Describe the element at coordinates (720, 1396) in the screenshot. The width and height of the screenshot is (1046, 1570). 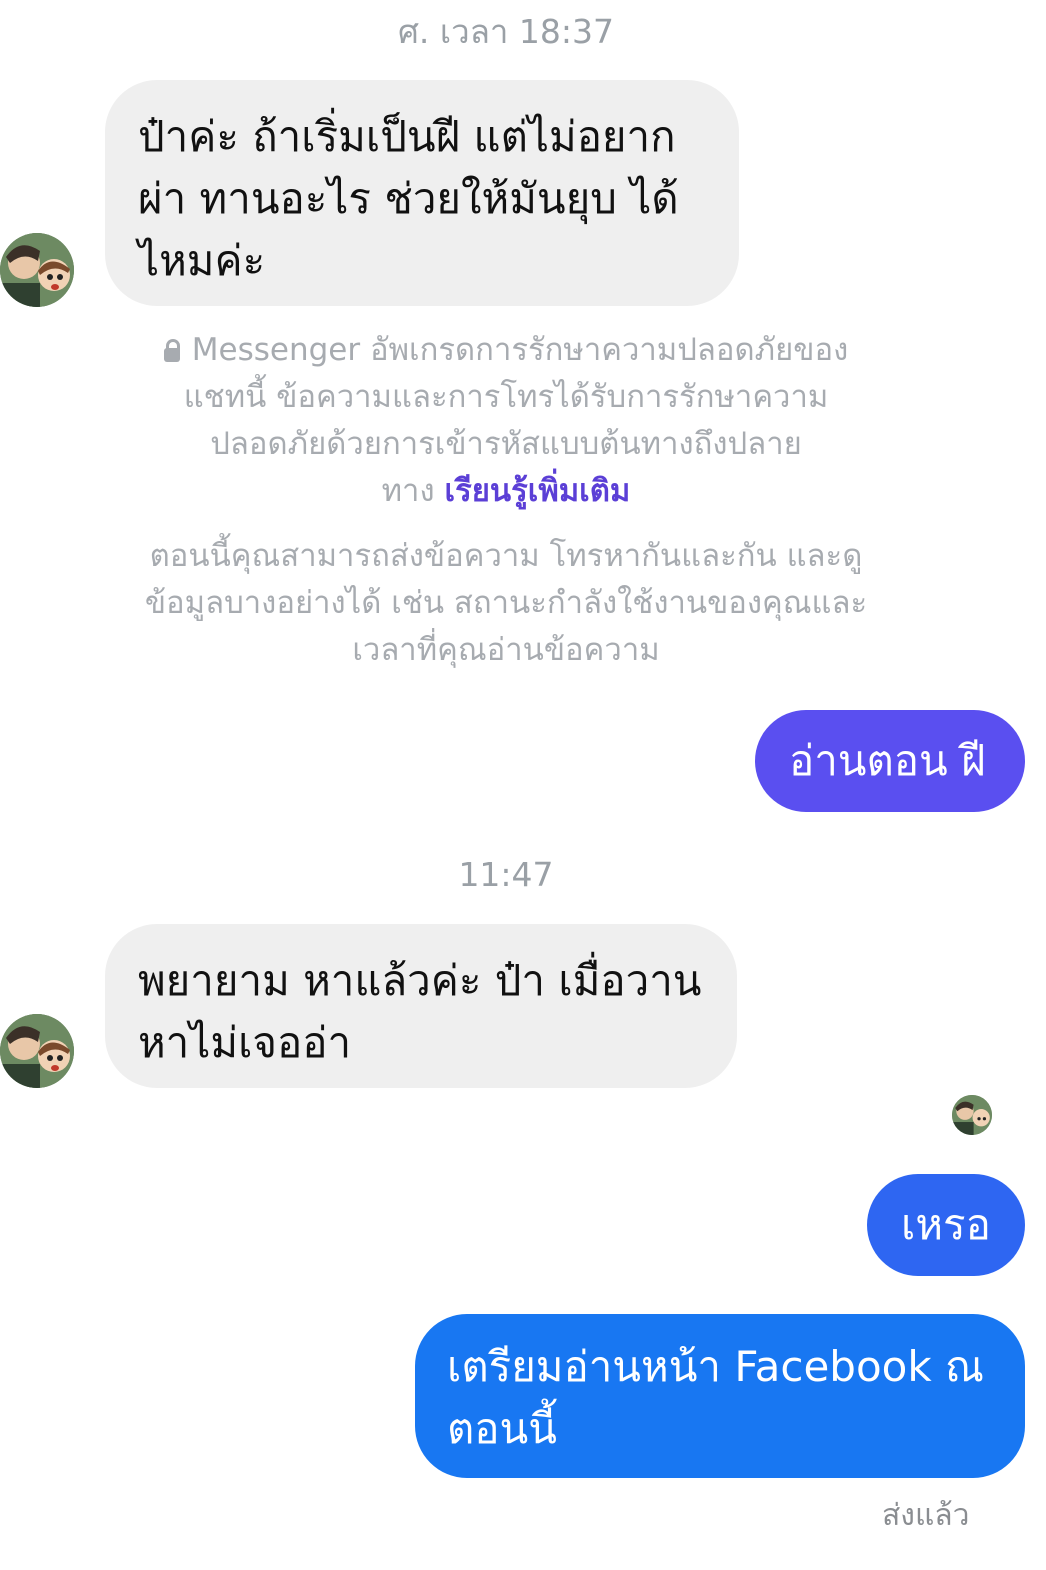
I see `outgoing-message-bubble: เตรียมอ่านหน้า Facebook ณ ตอนนี้` at that location.